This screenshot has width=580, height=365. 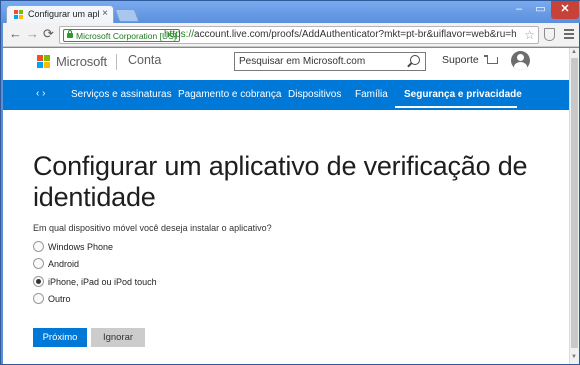 I want to click on nav-item-devices: Dispositivos, so click(x=314, y=94).